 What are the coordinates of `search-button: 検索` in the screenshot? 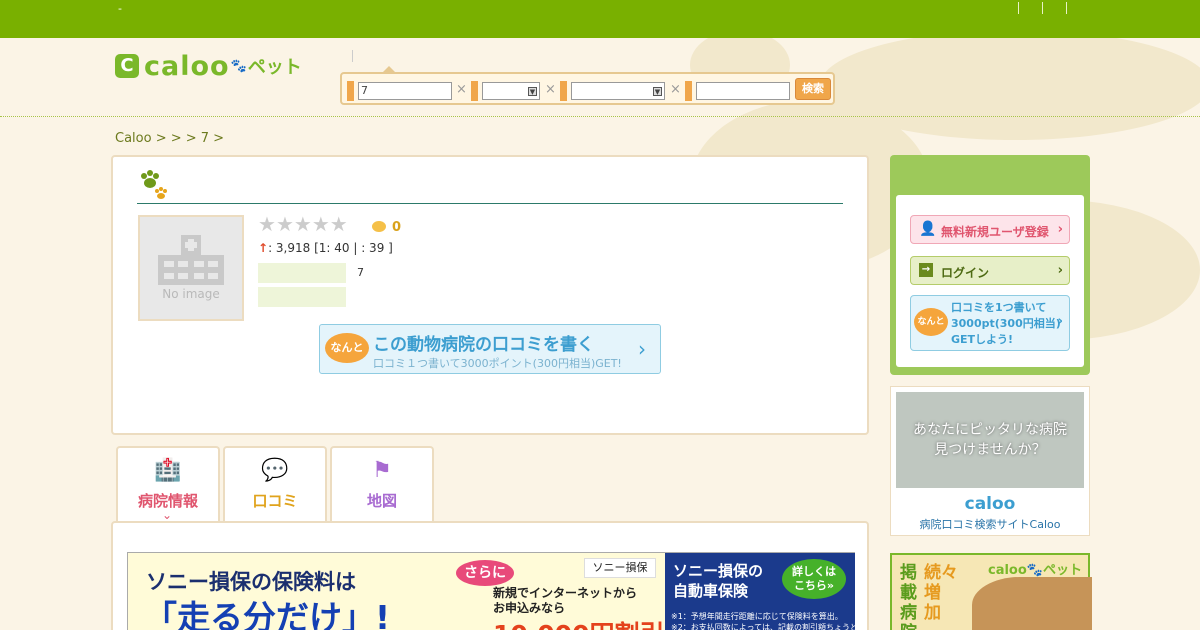 It's located at (813, 89).